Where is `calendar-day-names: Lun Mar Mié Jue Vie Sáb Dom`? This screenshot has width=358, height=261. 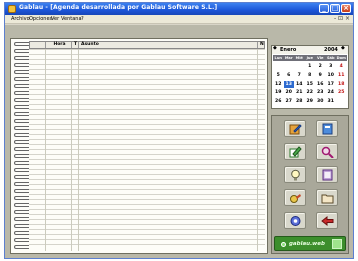 calendar-day-names: Lun Mar Mié Jue Vie Sáb Dom is located at coordinates (310, 58).